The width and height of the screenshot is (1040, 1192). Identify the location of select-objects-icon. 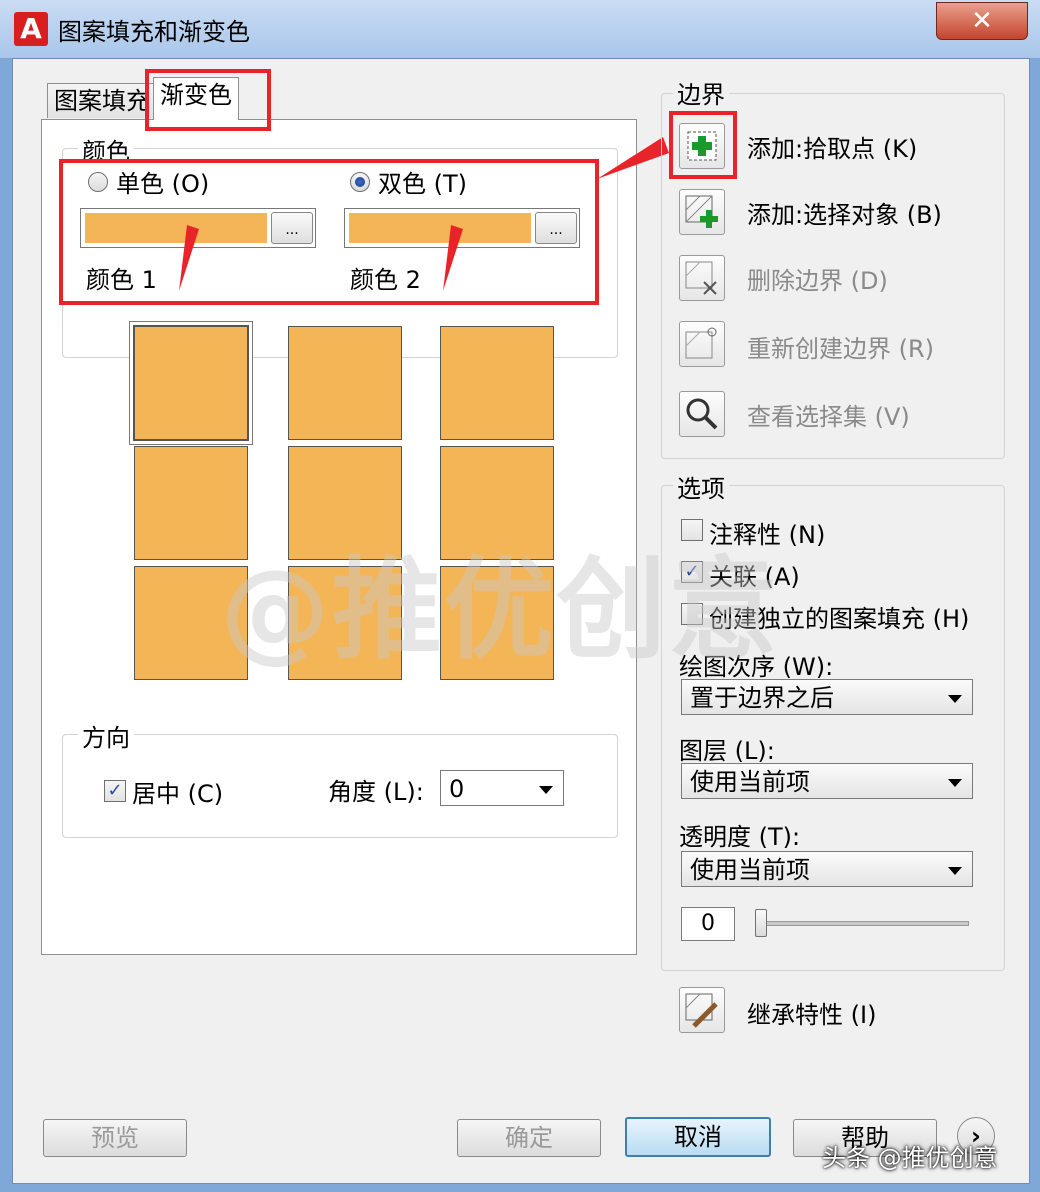
(701, 211).